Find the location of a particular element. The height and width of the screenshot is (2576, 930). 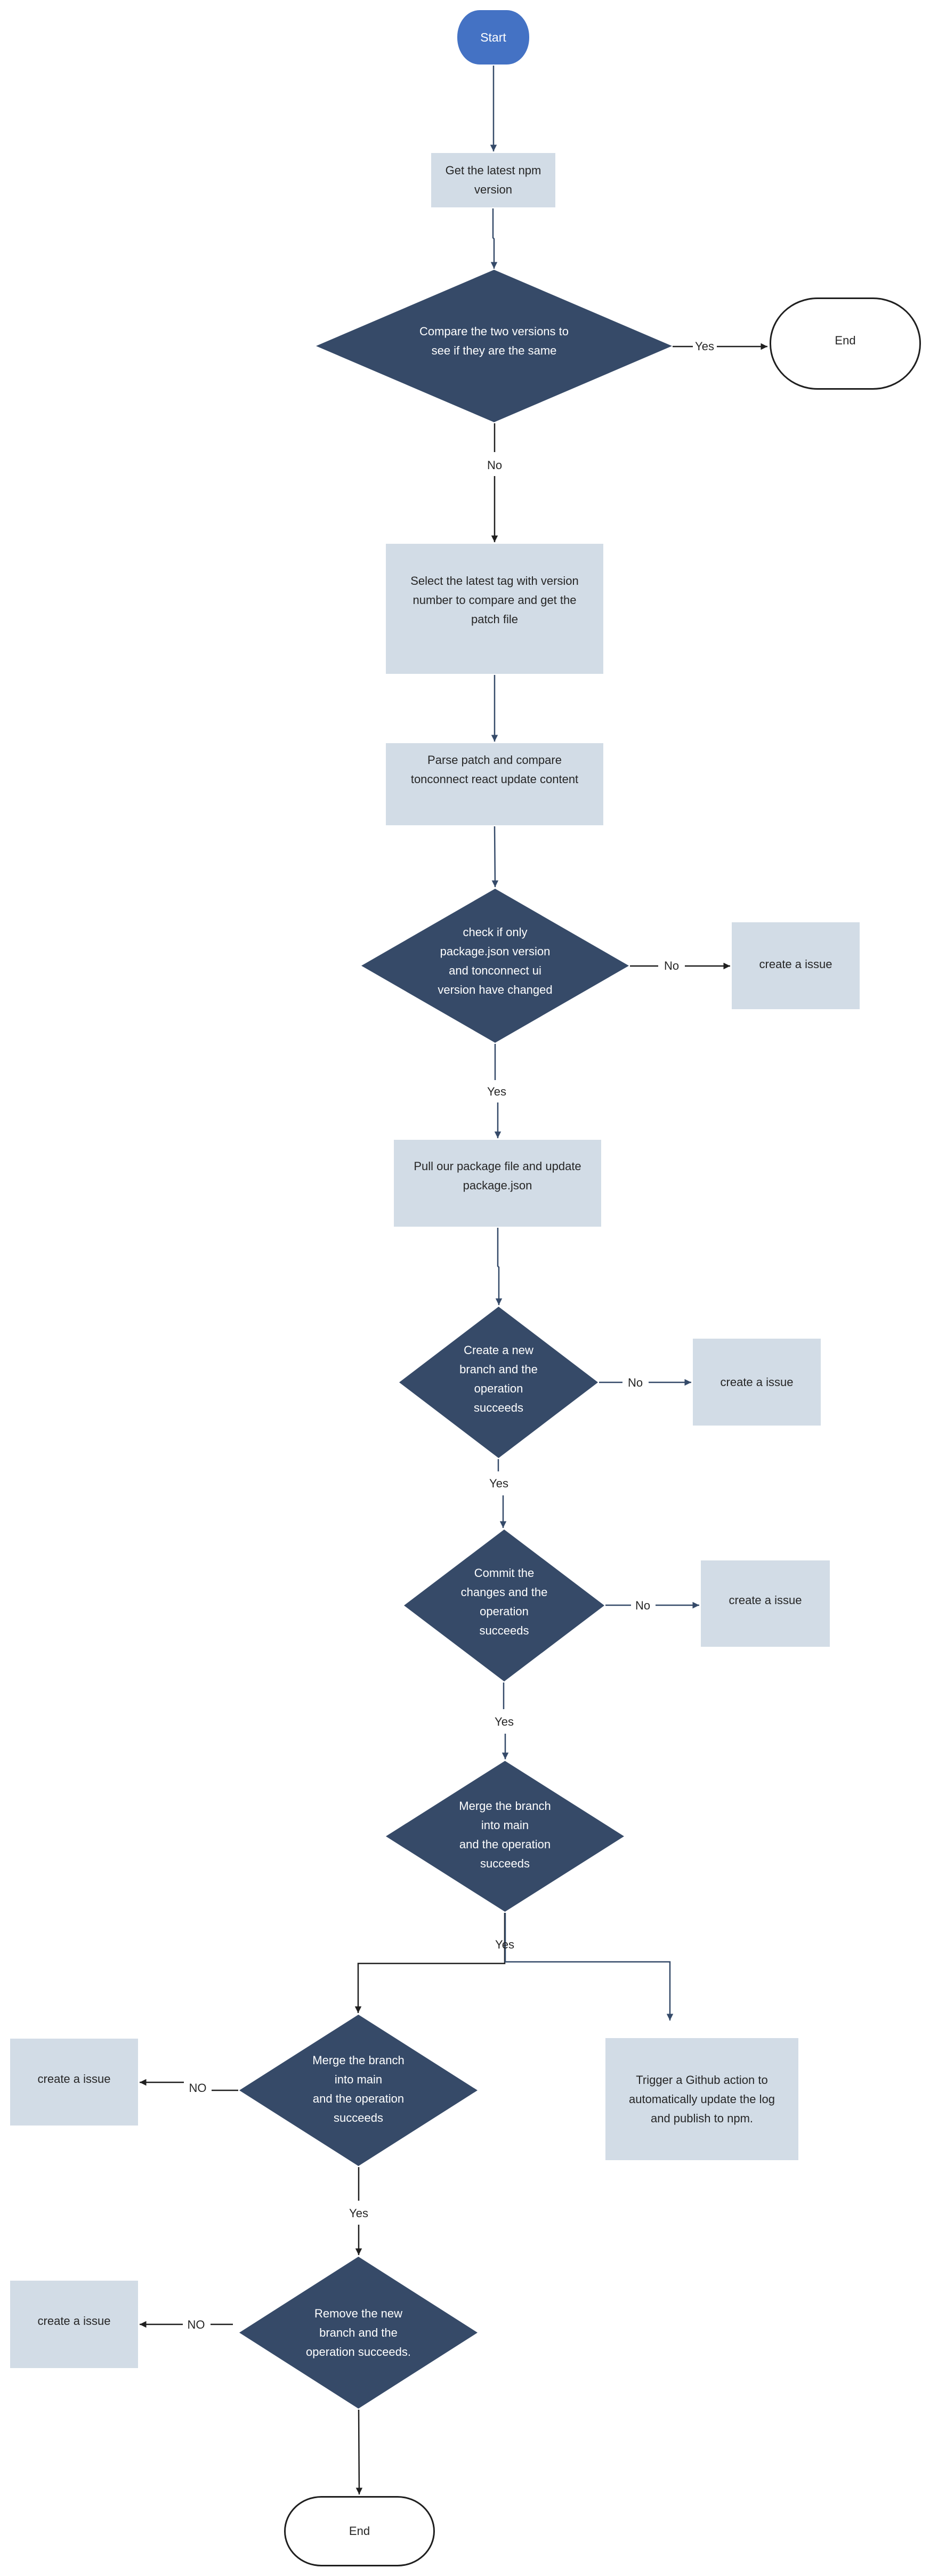

issue-node-4: create a issue is located at coordinates (74, 2082).